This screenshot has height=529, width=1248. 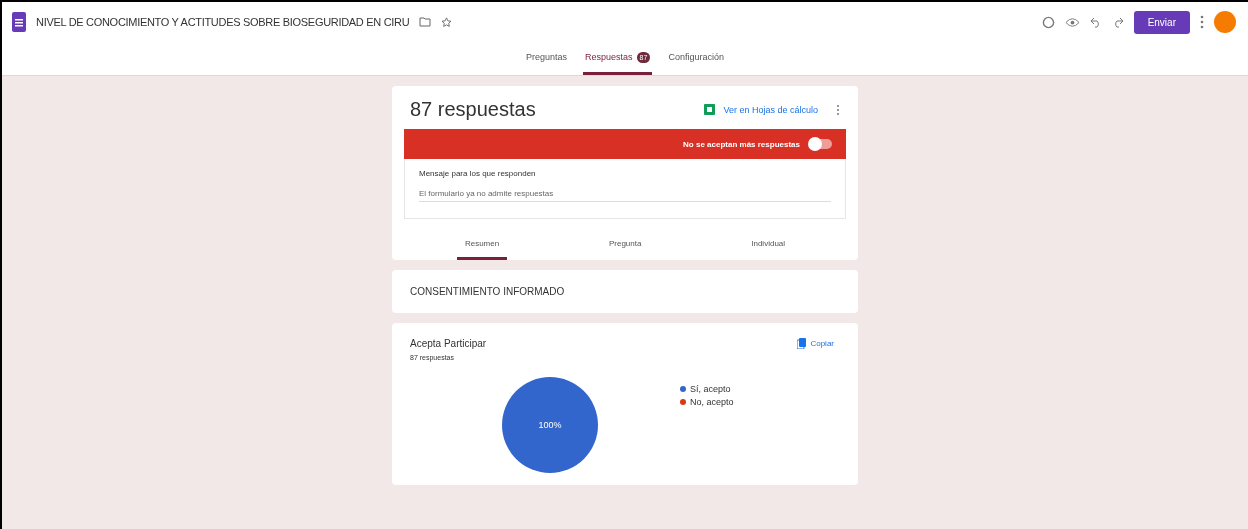 What do you see at coordinates (223, 22) in the screenshot?
I see `form-title: NIVEL DE CONOCIMIENTO Y ACTITUDES SOBRE BIOSEGURIDAD EN CIRU` at bounding box center [223, 22].